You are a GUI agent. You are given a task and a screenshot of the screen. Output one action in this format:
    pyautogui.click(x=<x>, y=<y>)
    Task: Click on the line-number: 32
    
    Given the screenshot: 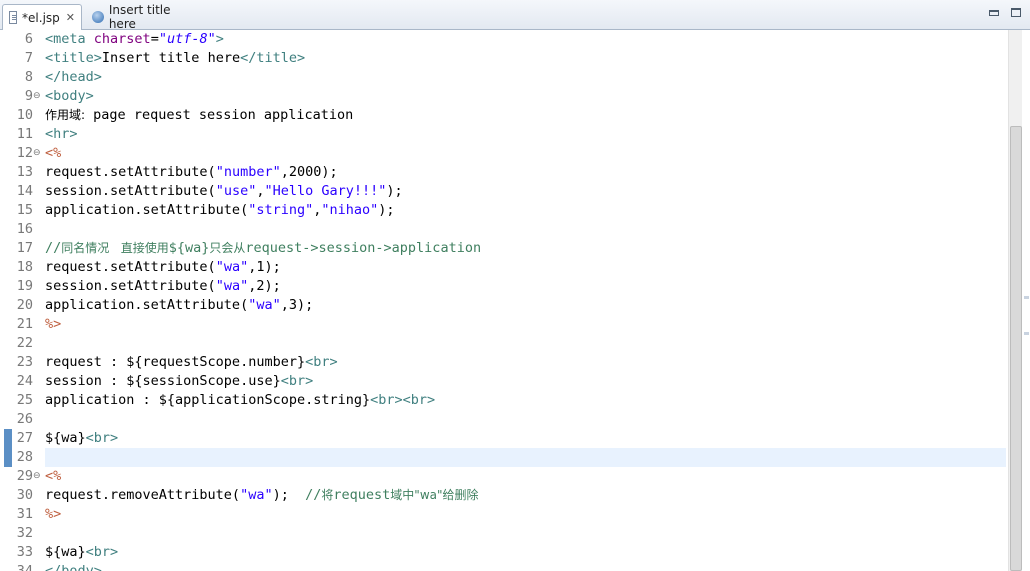 What is the action you would take?
    pyautogui.click(x=24, y=533)
    